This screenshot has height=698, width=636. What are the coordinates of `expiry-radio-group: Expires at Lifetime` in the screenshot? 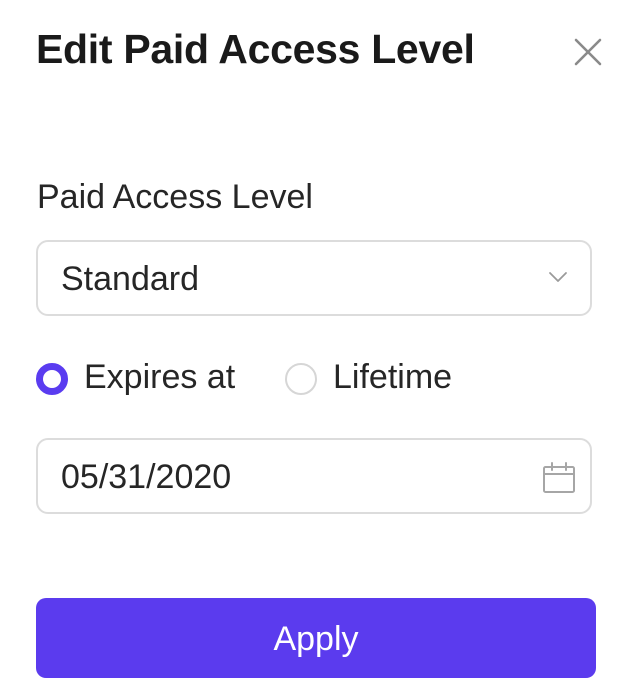 It's located at (316, 379).